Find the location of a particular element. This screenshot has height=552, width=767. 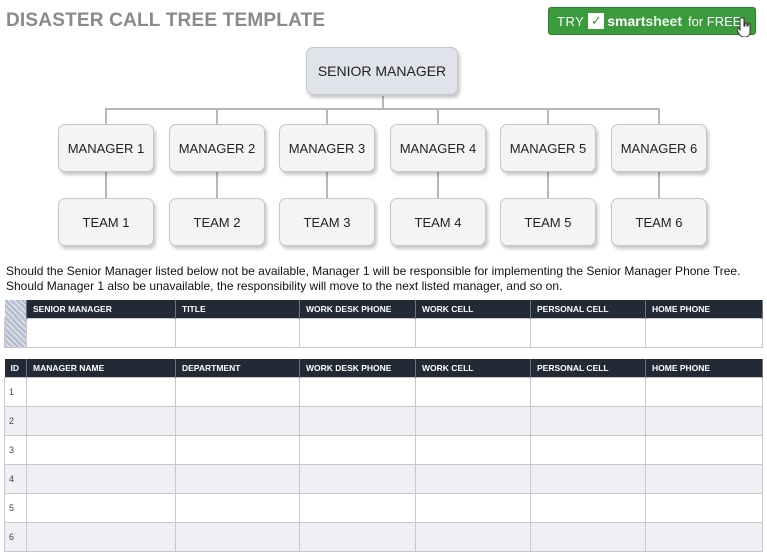

row-id: 1 is located at coordinates (15, 392).